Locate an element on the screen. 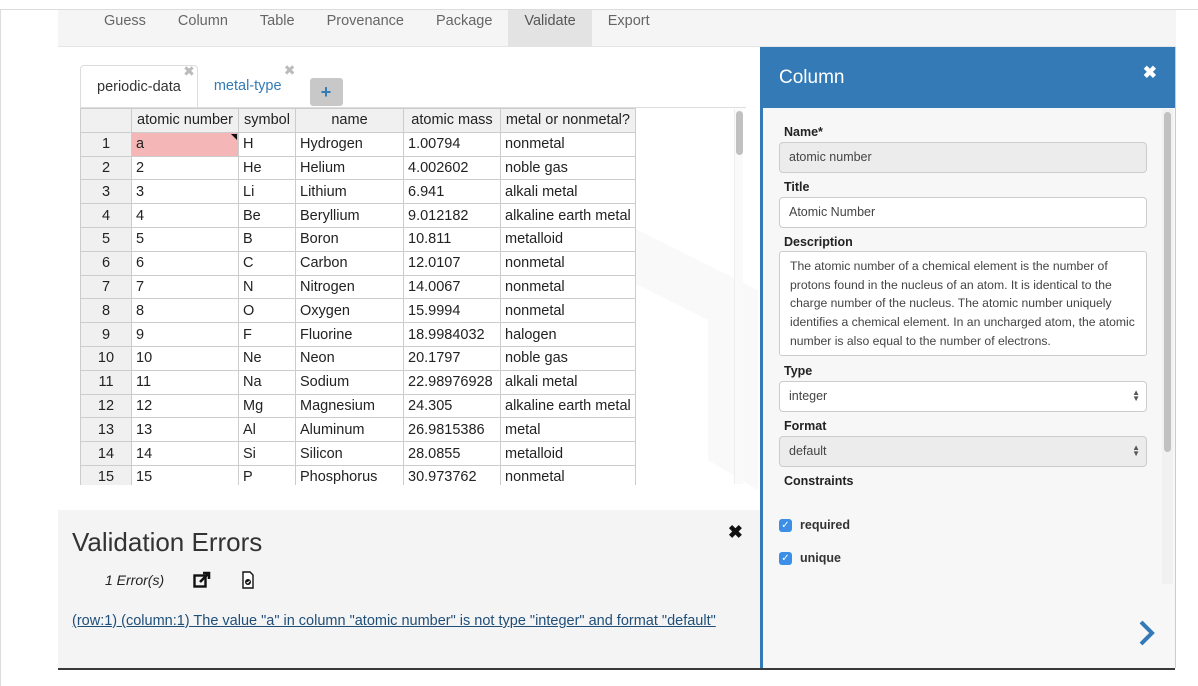  table-cell: Ne is located at coordinates (267, 358).